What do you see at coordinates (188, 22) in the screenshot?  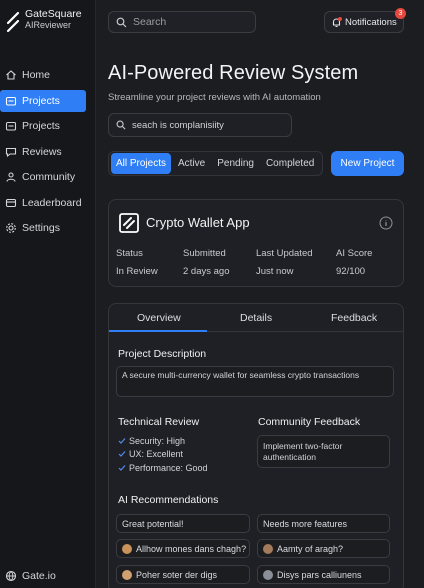 I see `search-input` at bounding box center [188, 22].